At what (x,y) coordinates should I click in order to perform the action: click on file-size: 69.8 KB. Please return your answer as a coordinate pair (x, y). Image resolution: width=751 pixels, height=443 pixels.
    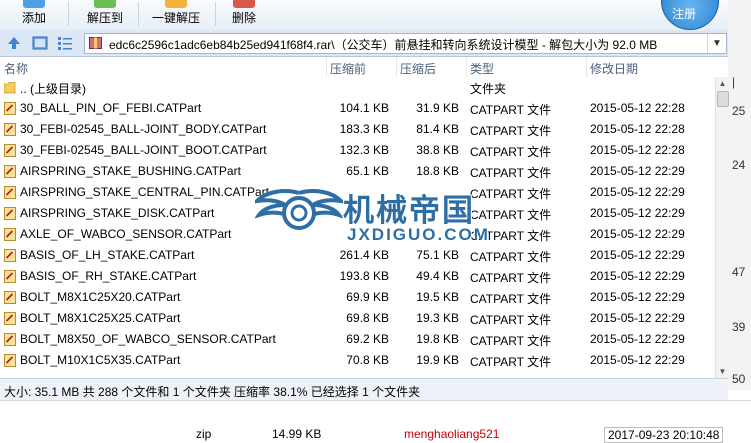
    Looking at the image, I should click on (367, 318).